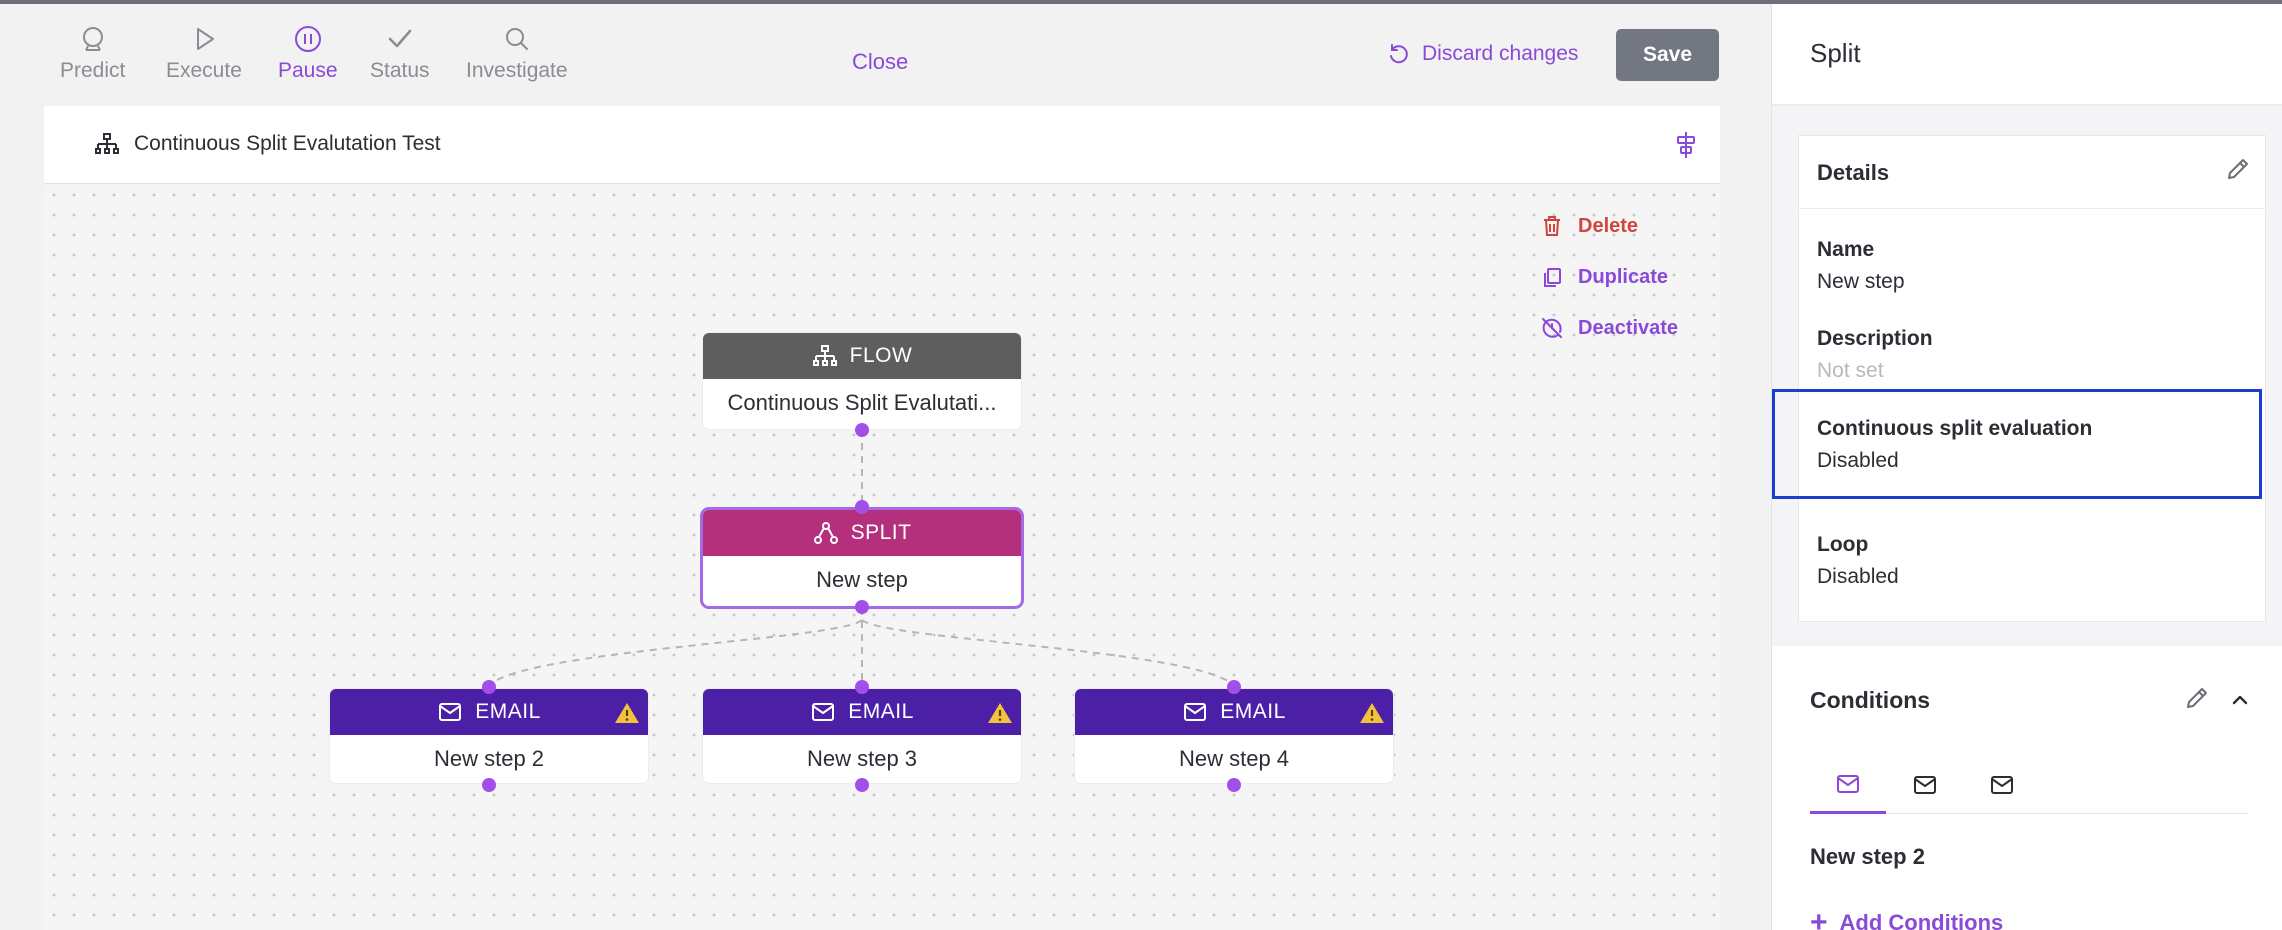 The height and width of the screenshot is (930, 2282). I want to click on add-conditions-label: Add Conditions, so click(1921, 920).